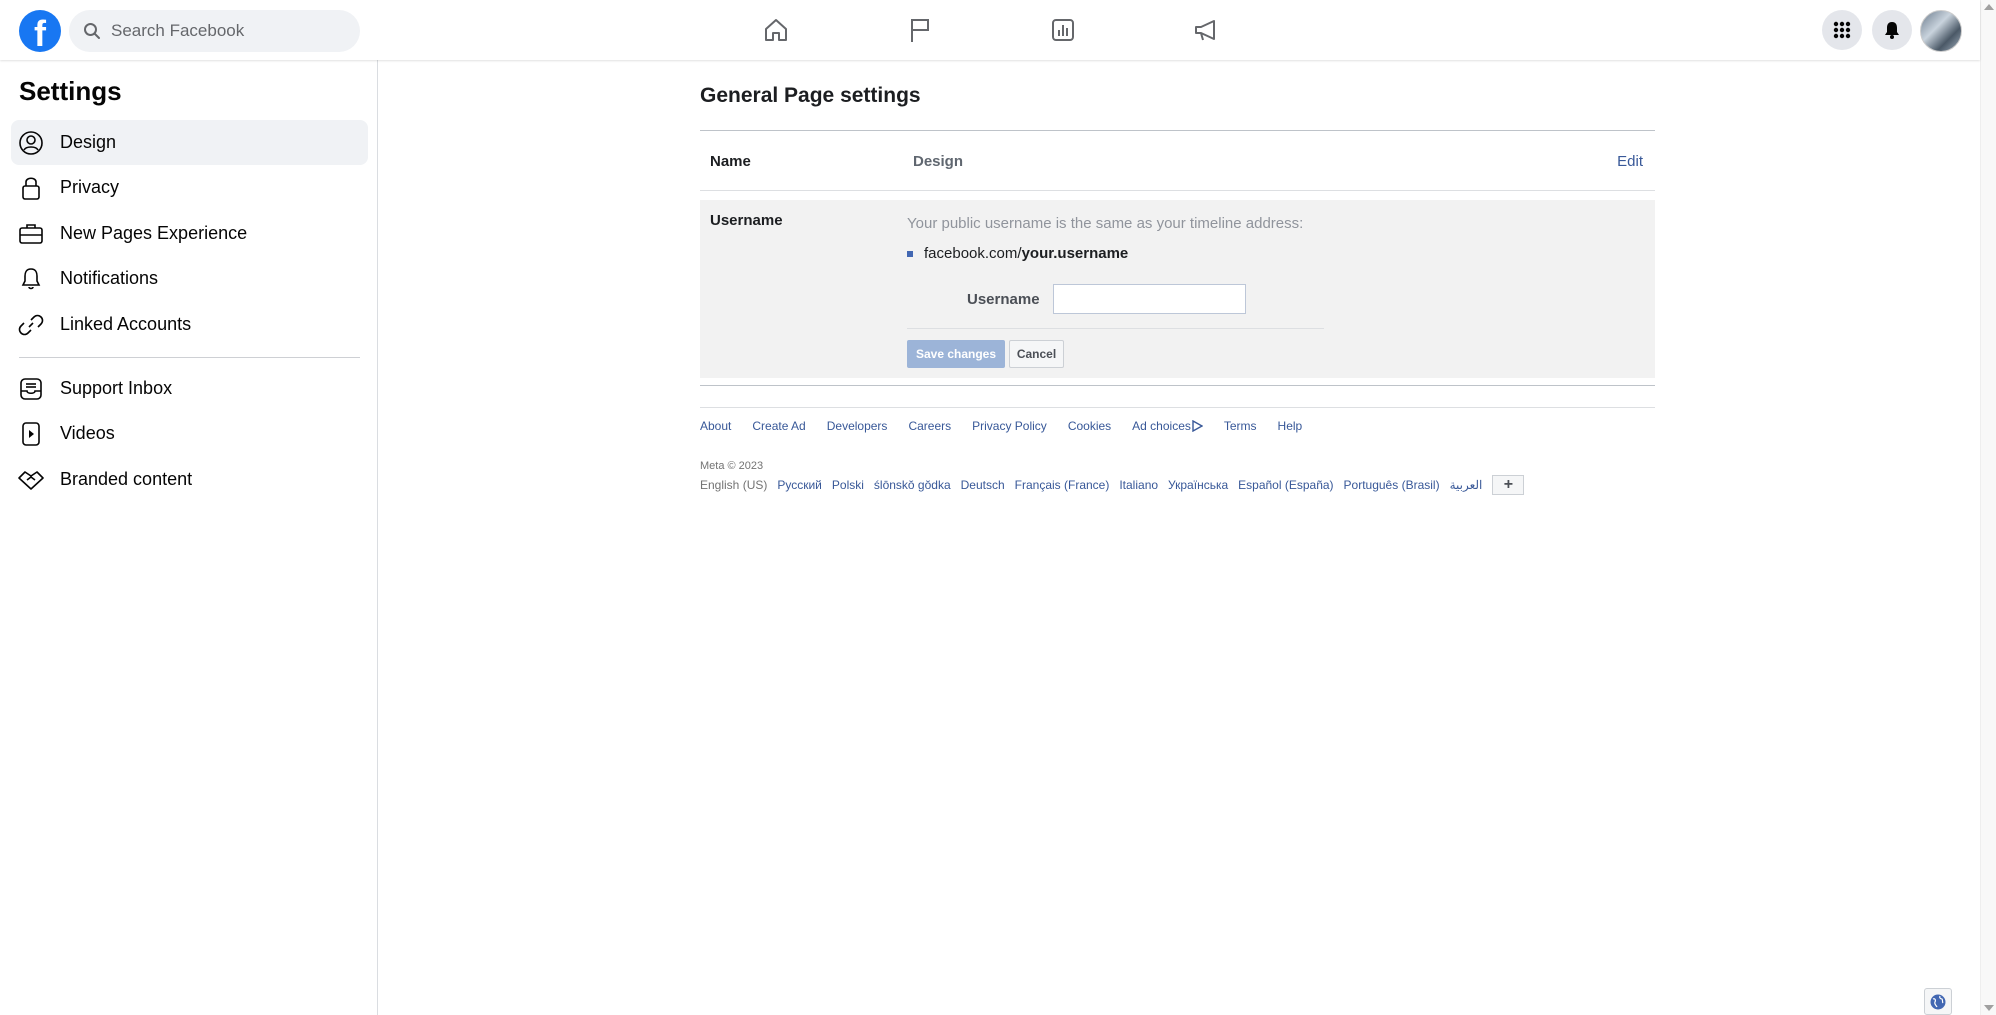 Image resolution: width=1996 pixels, height=1015 pixels. What do you see at coordinates (1988, 507) in the screenshot?
I see `page-scrollbar` at bounding box center [1988, 507].